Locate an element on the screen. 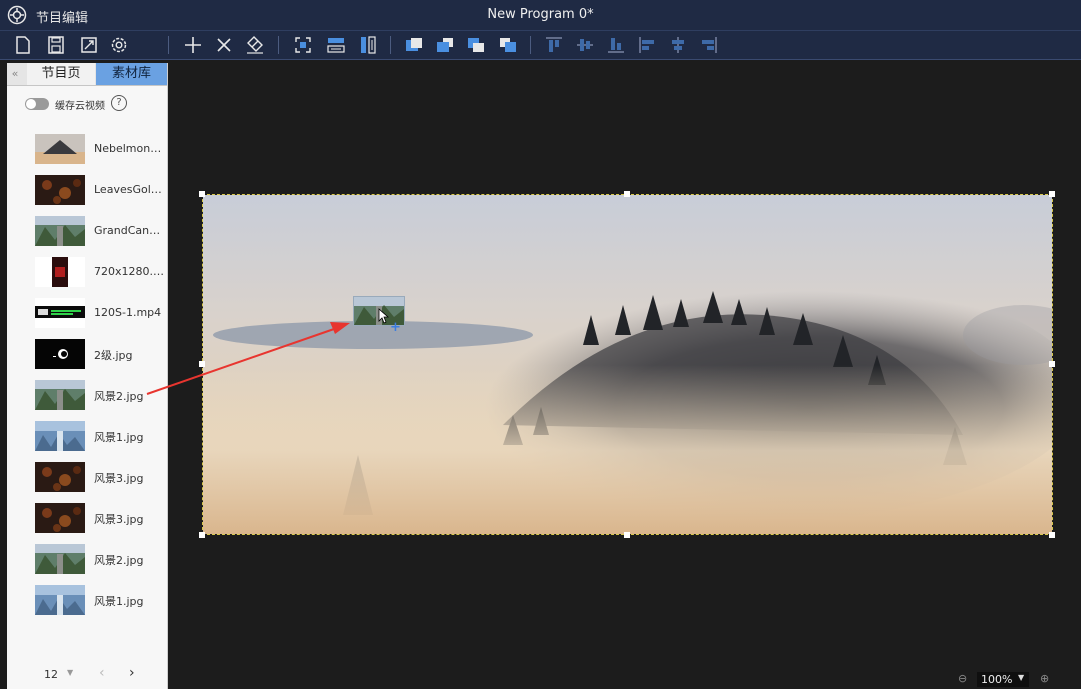 The image size is (1081, 689). panel-tabs: « 节目页 素材库 is located at coordinates (87, 74).